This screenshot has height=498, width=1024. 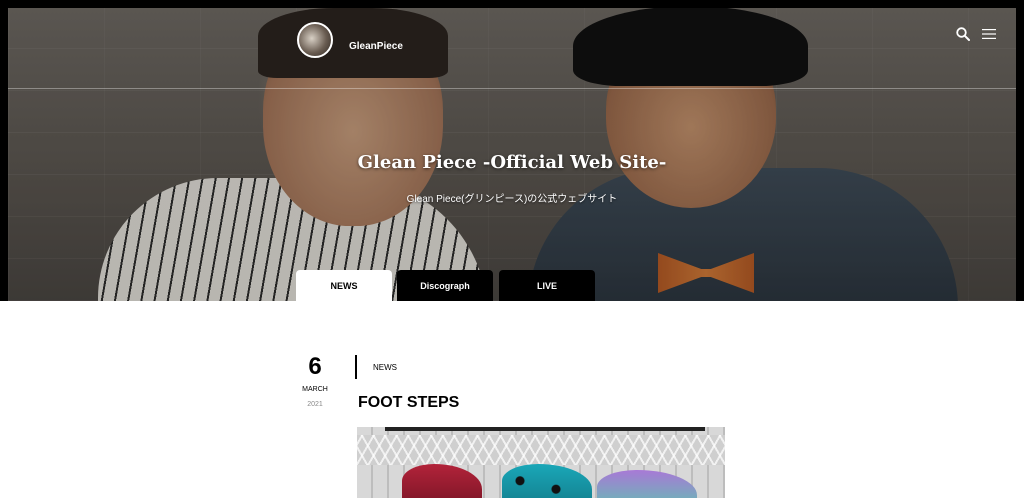 What do you see at coordinates (512, 88) in the screenshot?
I see `header-divider` at bounding box center [512, 88].